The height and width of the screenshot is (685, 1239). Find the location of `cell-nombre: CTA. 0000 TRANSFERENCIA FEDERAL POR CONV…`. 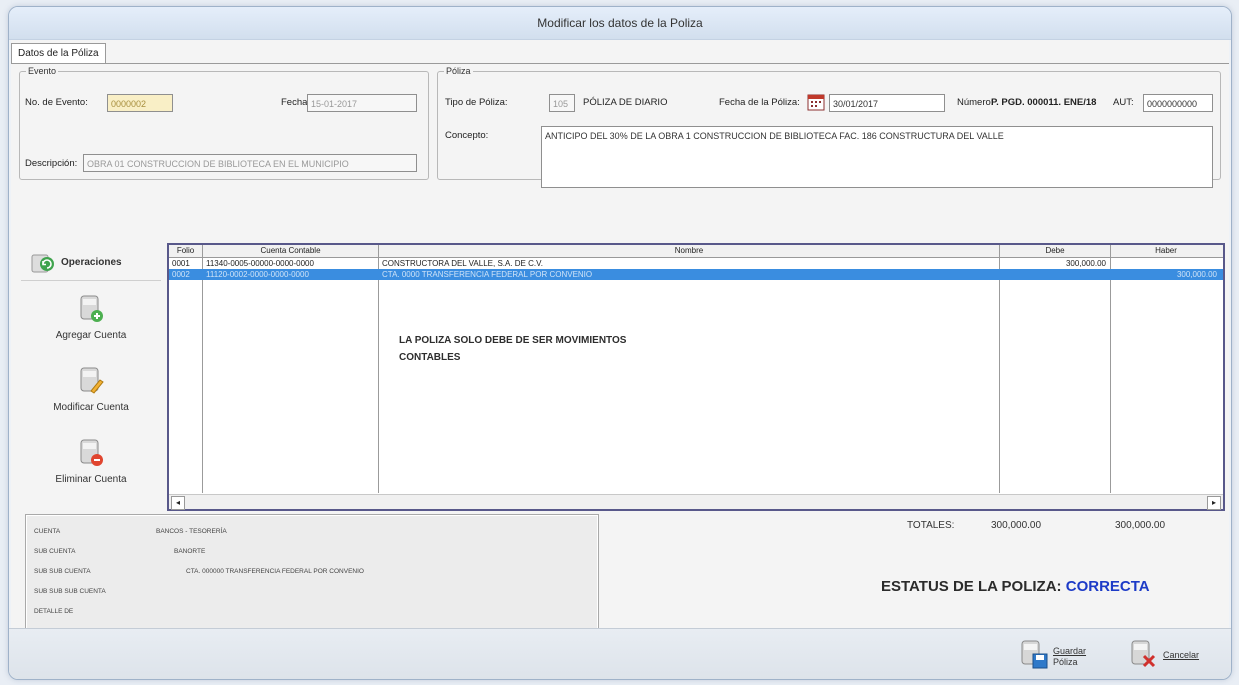

cell-nombre: CTA. 0000 TRANSFERENCIA FEDERAL POR CONV… is located at coordinates (487, 274).